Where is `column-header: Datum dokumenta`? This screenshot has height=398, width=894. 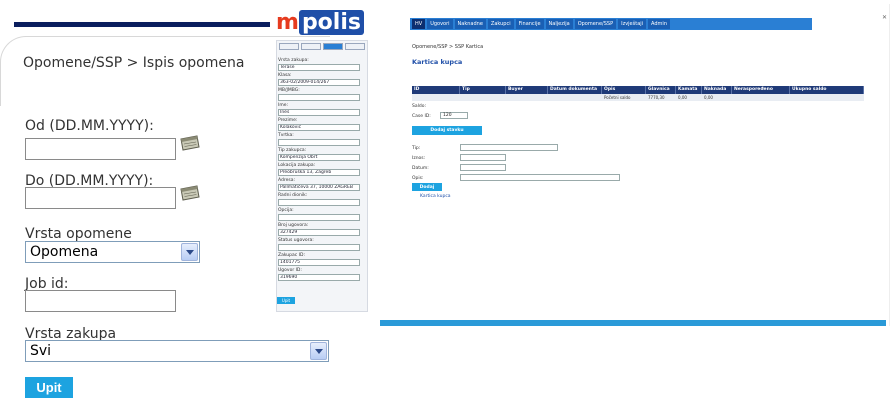
column-header: Datum dokumenta is located at coordinates (575, 90).